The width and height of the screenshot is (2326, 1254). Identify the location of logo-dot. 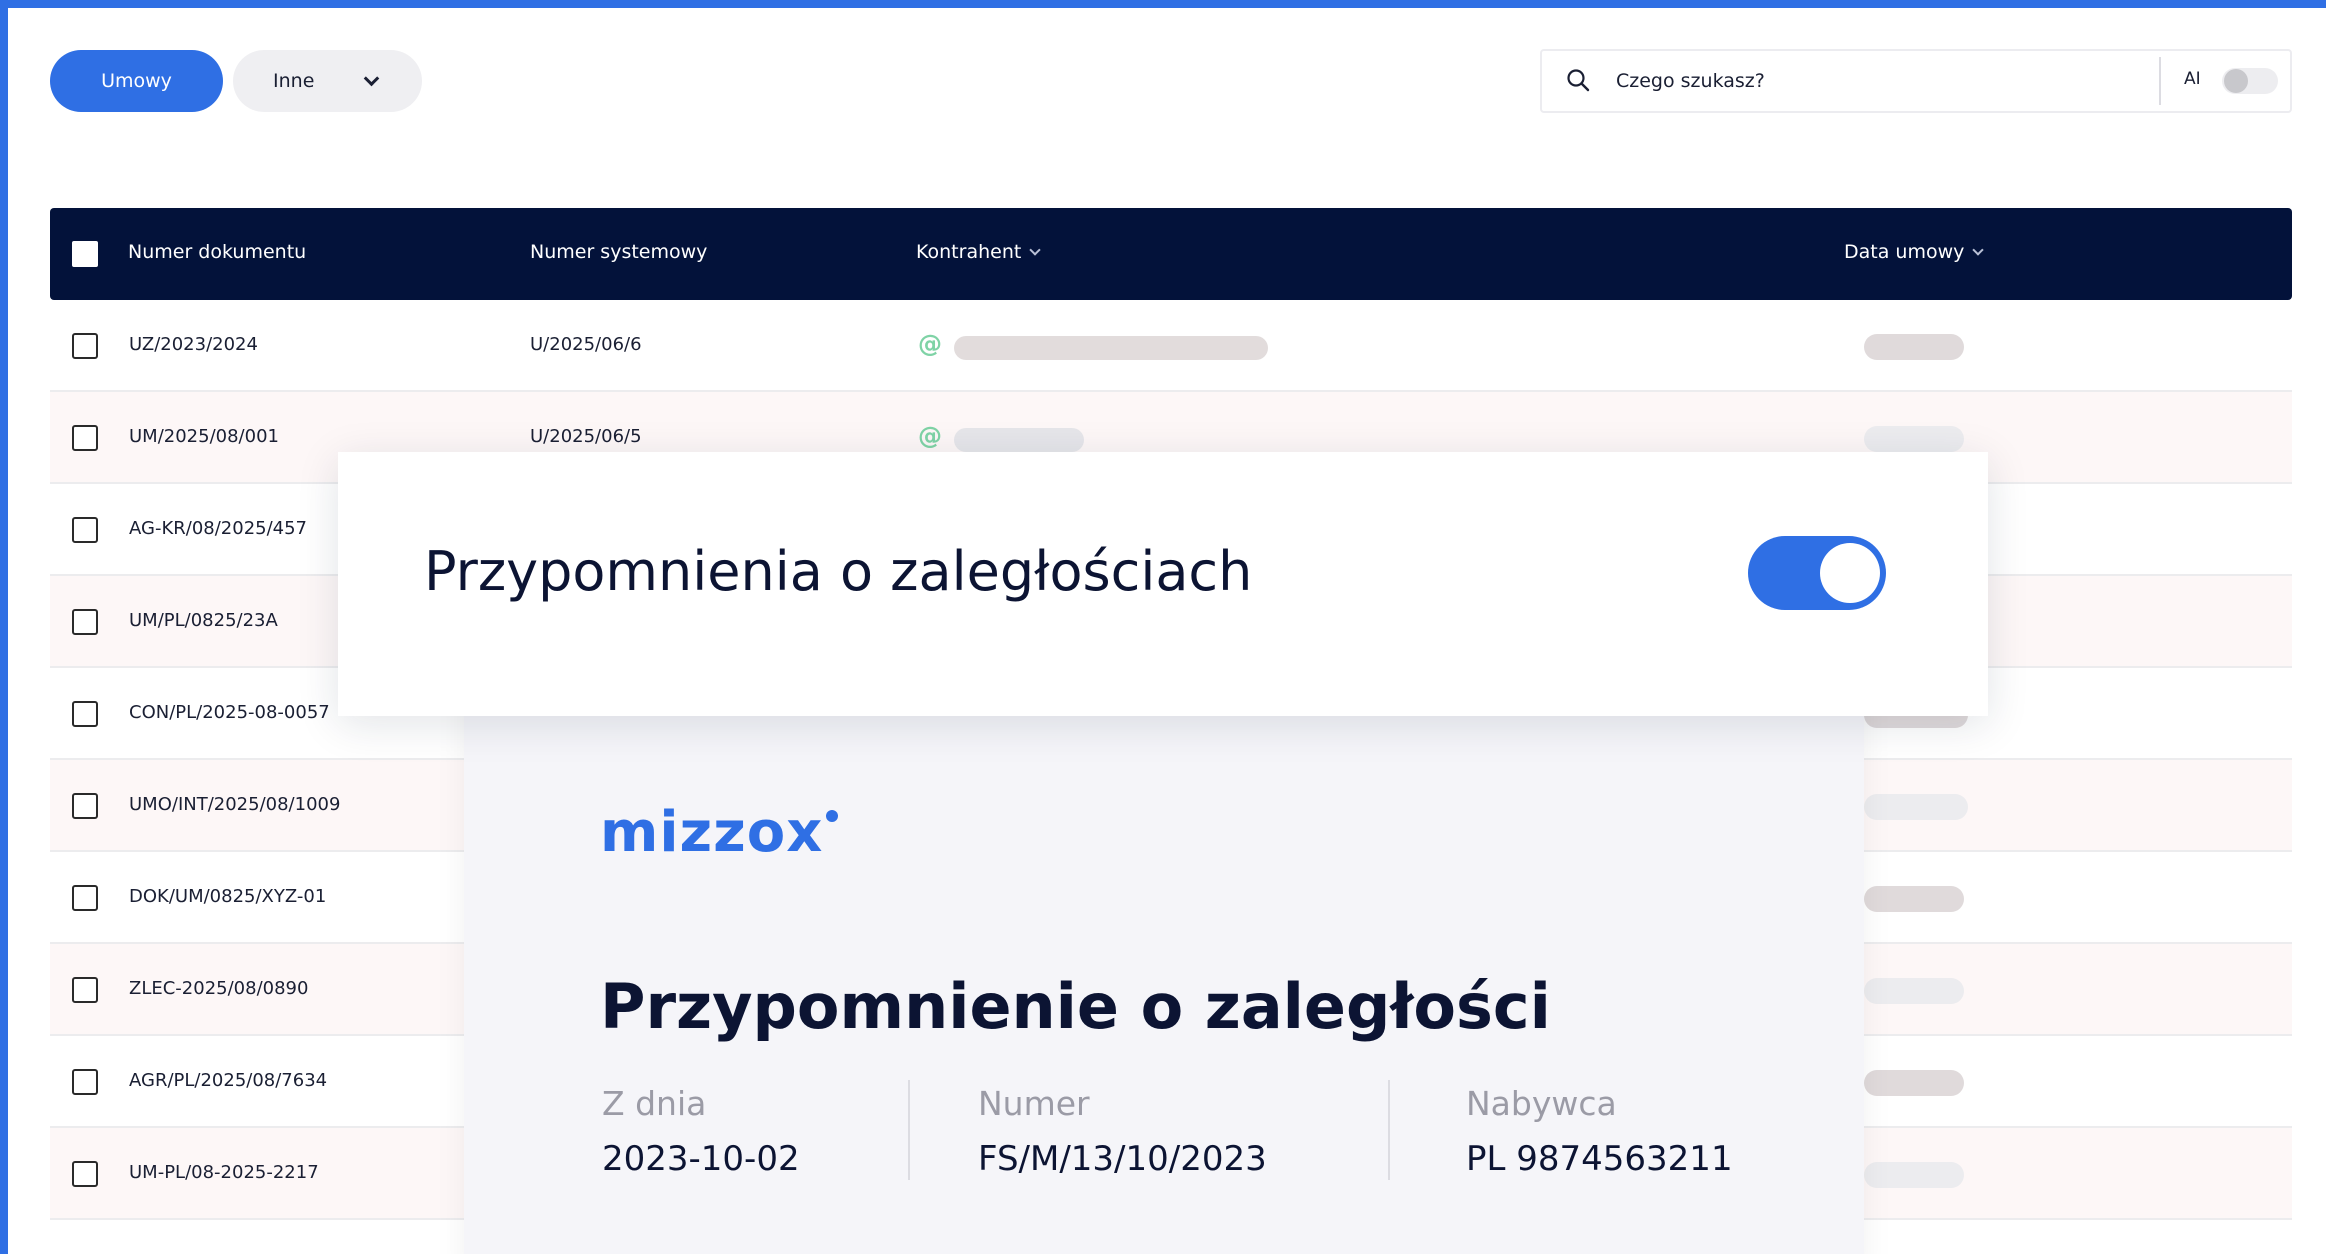
(832, 816).